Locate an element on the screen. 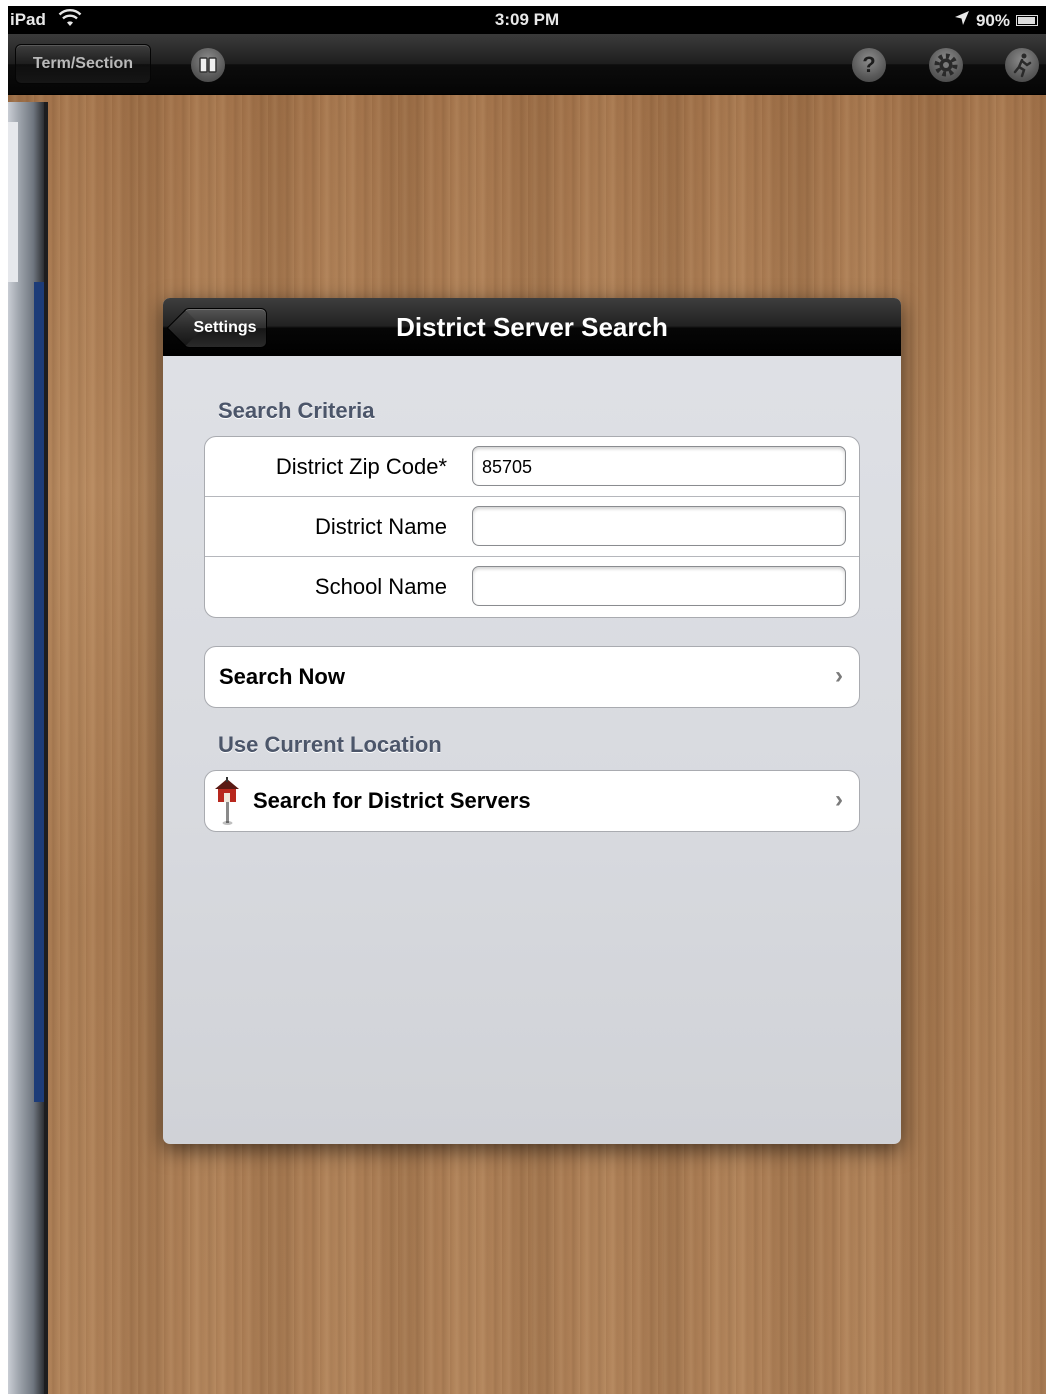 This screenshot has width=1046, height=1397. book-icon is located at coordinates (208, 65).